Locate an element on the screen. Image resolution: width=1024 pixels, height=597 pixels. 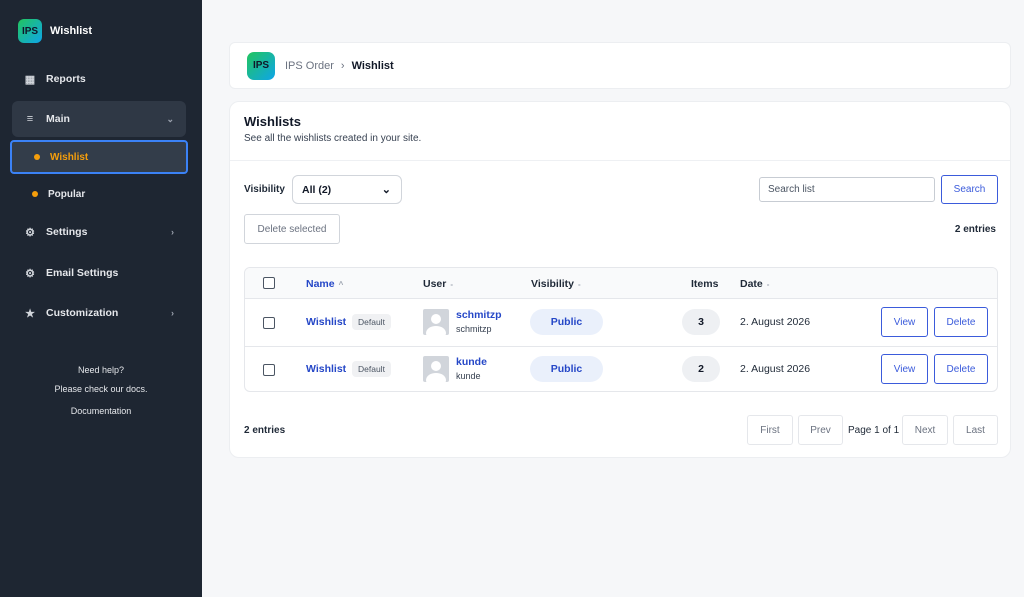
column-header-label: Visibility is located at coordinates (552, 284).